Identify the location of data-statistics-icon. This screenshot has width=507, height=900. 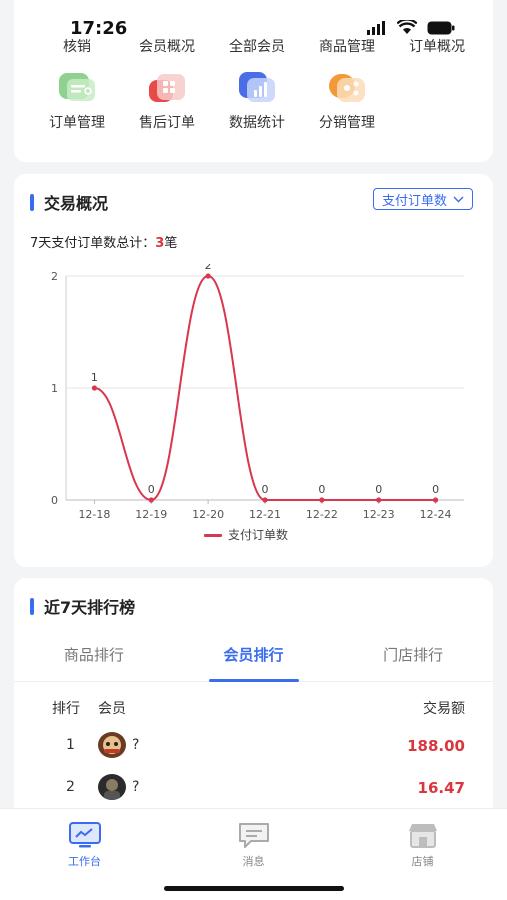
(257, 88).